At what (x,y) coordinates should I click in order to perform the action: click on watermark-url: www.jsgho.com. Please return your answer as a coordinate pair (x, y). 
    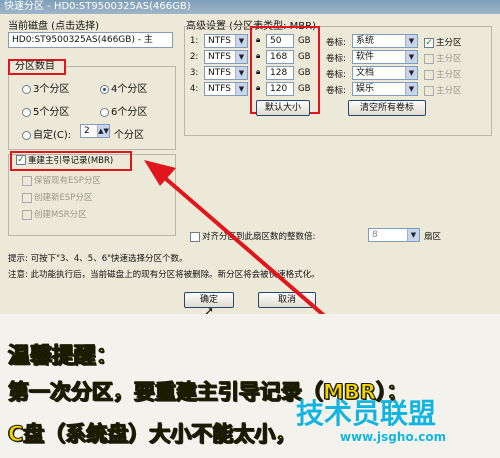
    Looking at the image, I should click on (393, 437).